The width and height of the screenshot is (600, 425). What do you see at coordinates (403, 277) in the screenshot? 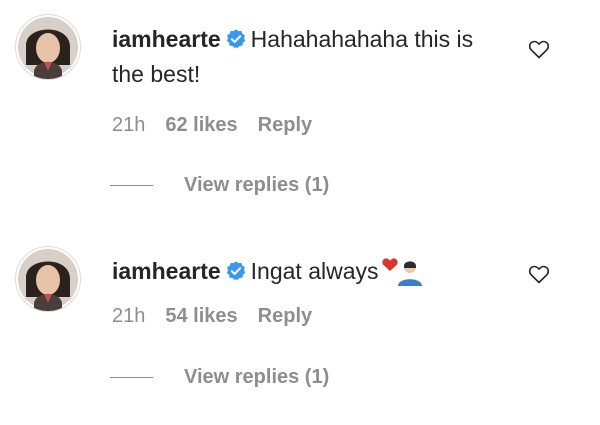
I see `heart-and-person-emoji` at bounding box center [403, 277].